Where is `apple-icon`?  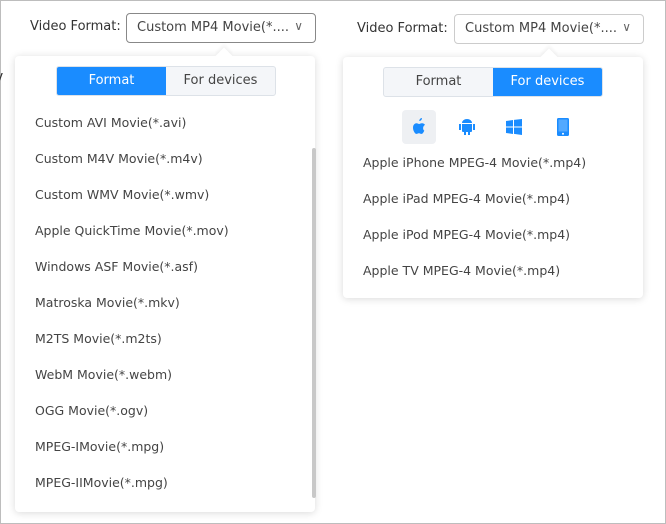
apple-icon is located at coordinates (419, 127).